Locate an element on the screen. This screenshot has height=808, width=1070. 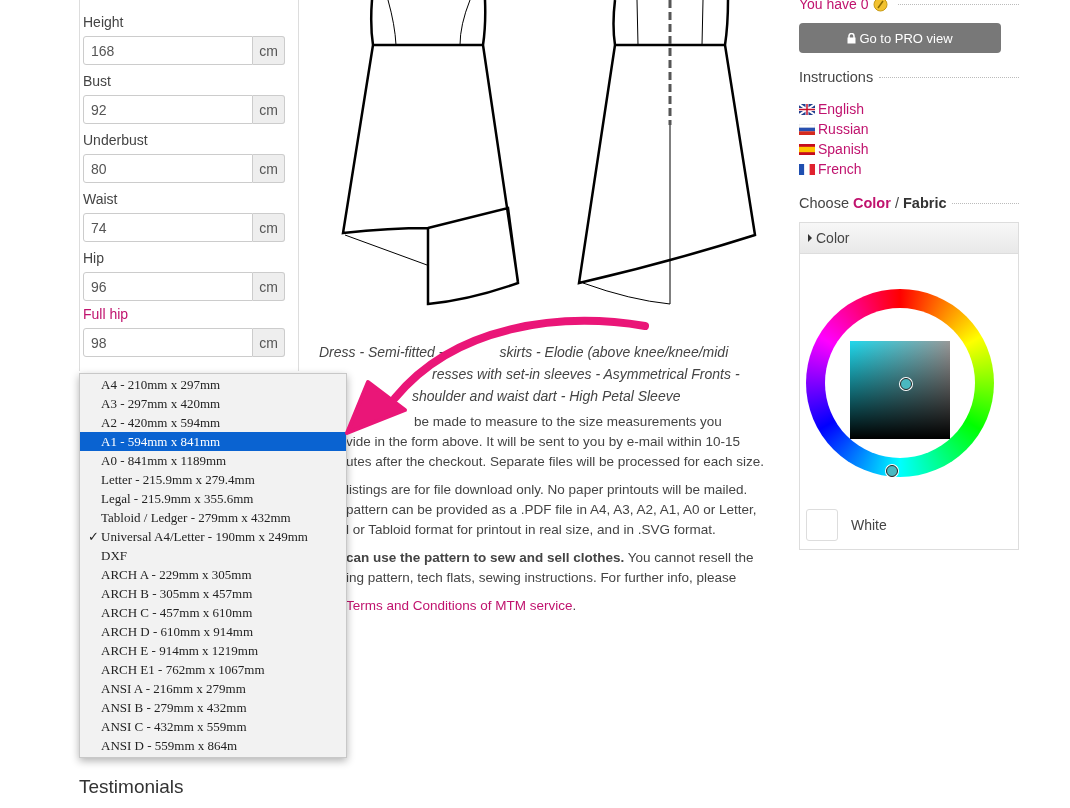
measurement-input: 80 is located at coordinates (168, 168).